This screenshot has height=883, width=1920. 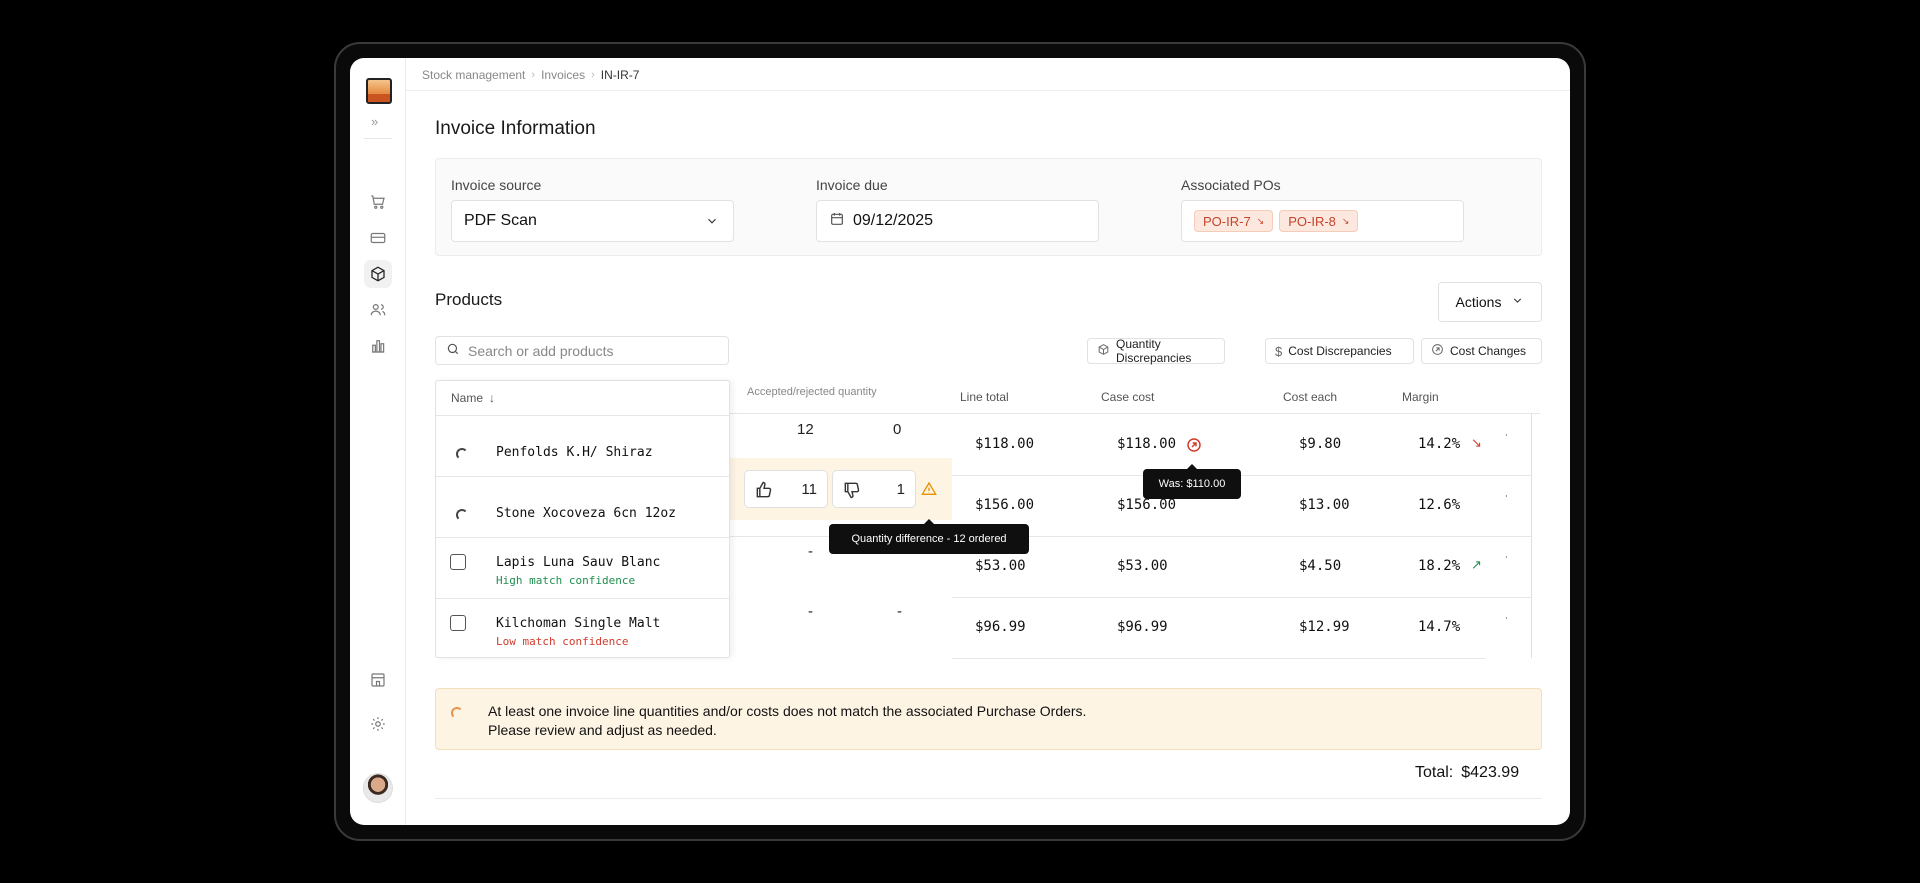 What do you see at coordinates (812, 392) in the screenshot?
I see `col-qty: Accepted/rejected quantity` at bounding box center [812, 392].